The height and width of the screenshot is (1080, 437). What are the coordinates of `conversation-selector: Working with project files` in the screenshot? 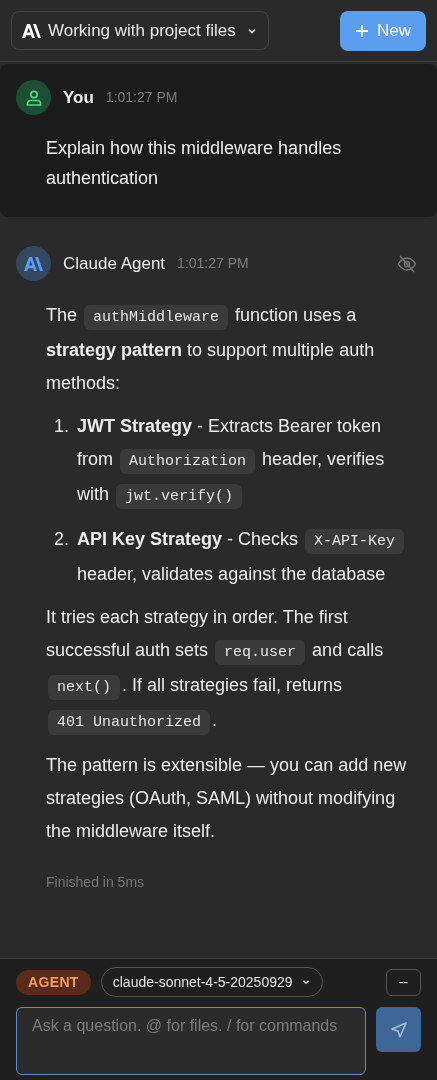 It's located at (140, 30).